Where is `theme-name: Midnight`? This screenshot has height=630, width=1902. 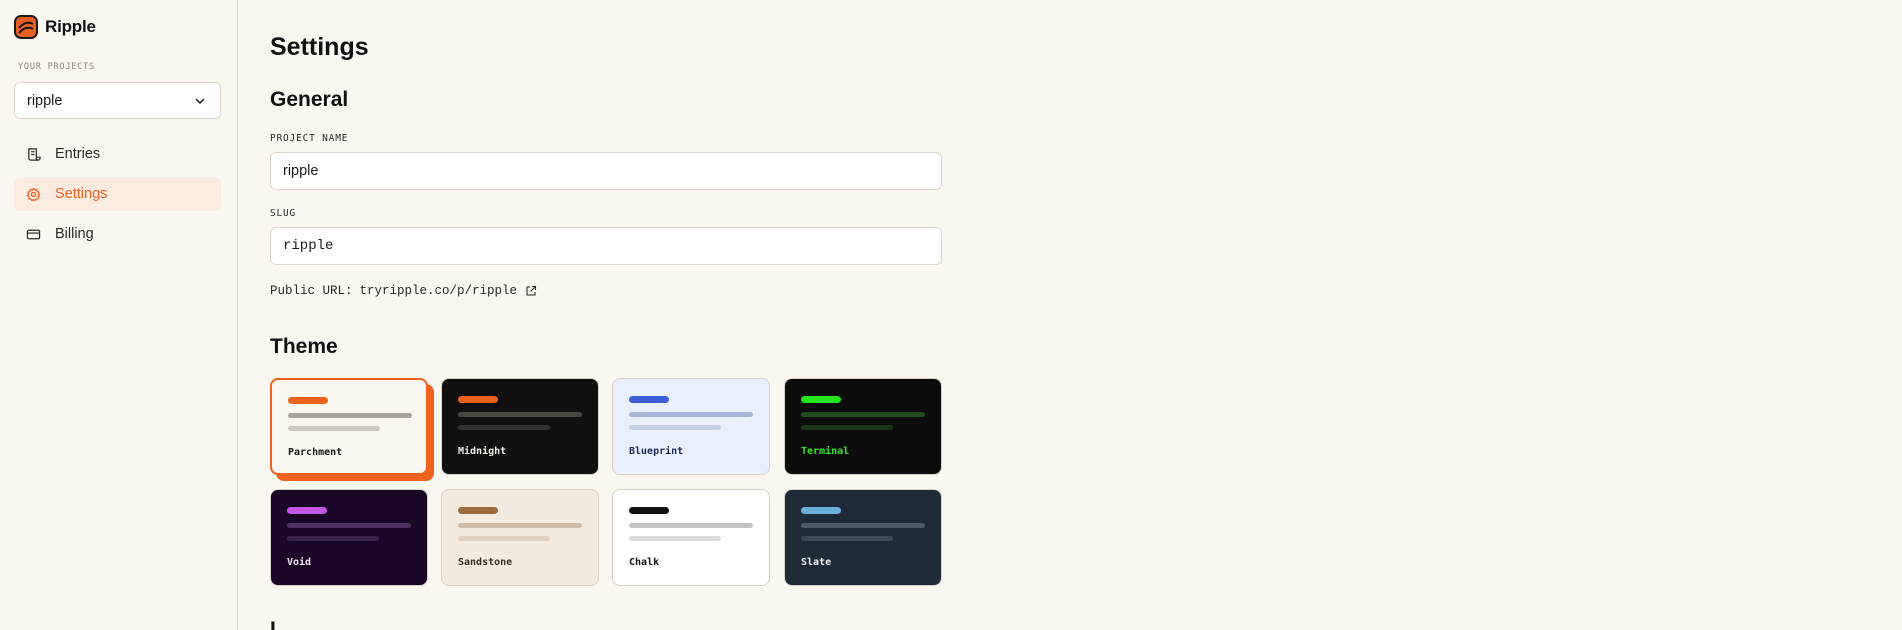 theme-name: Midnight is located at coordinates (482, 451).